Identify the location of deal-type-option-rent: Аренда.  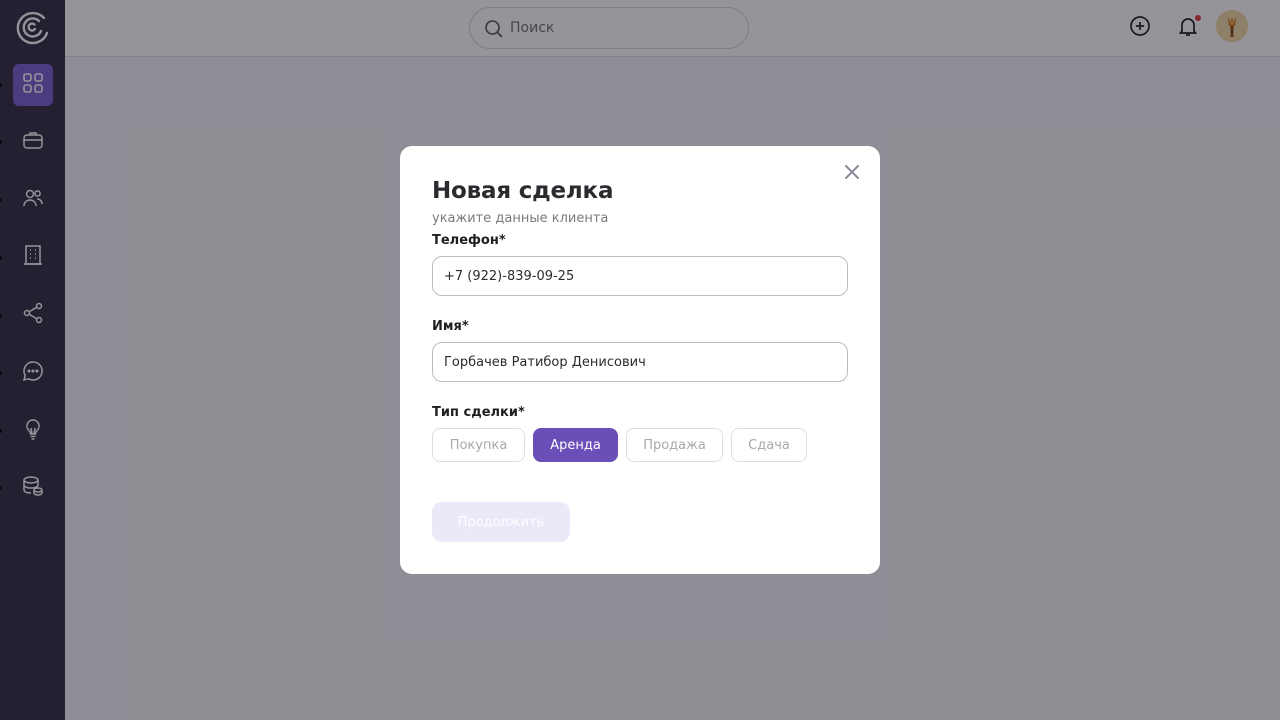
(575, 445).